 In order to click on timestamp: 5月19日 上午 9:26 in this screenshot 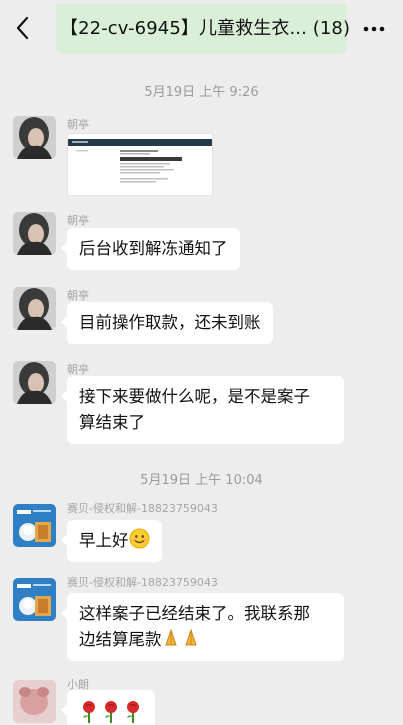, I will do `click(201, 92)`.